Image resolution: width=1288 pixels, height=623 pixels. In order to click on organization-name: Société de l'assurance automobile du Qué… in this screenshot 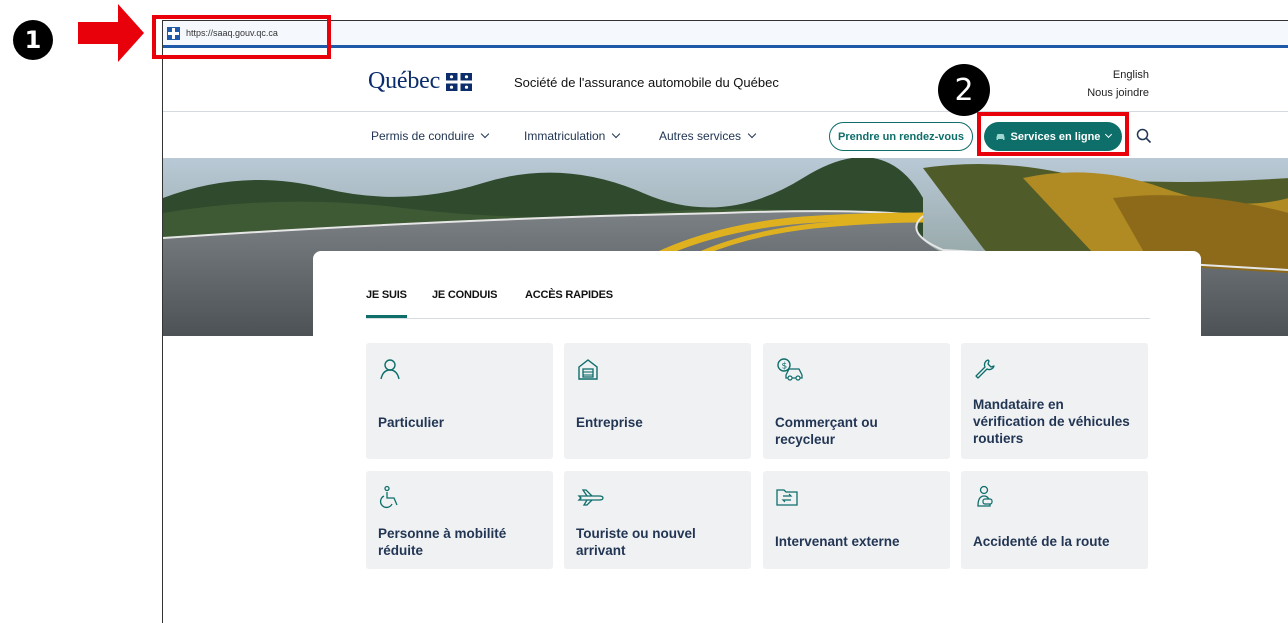, I will do `click(646, 82)`.